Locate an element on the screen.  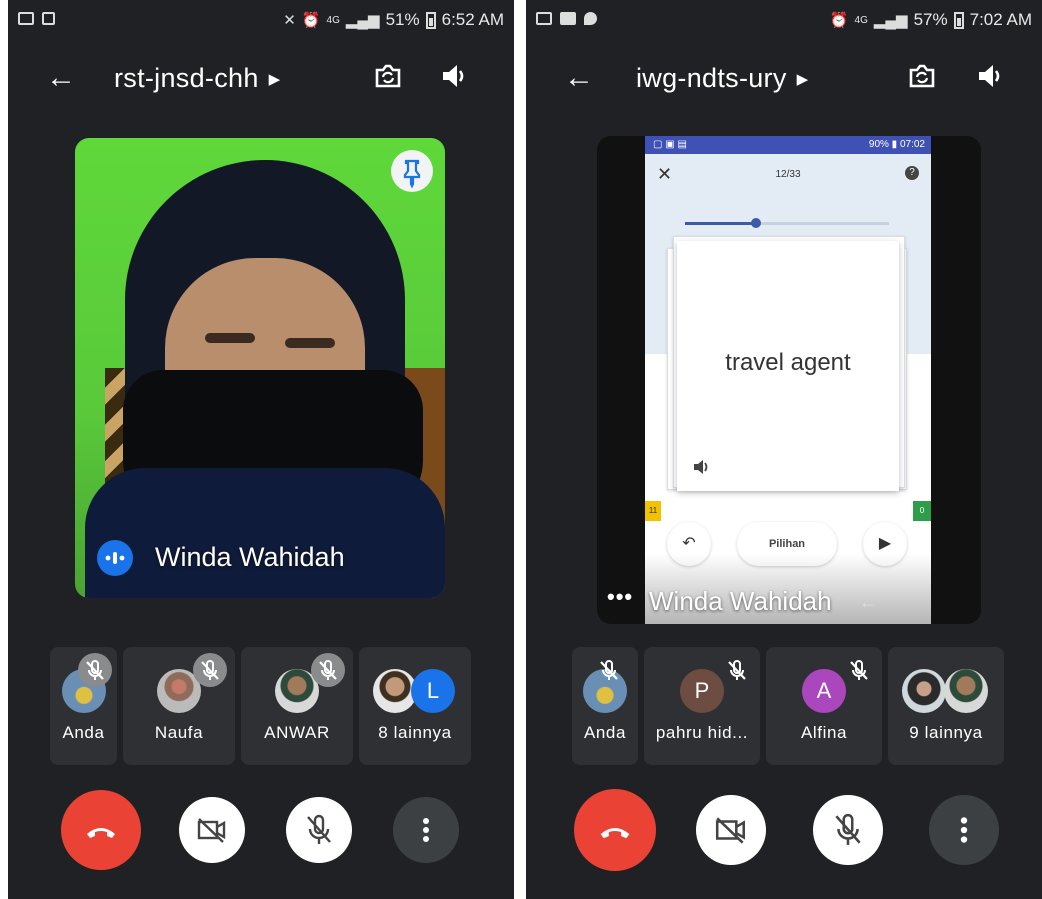
shared-battery: 90% is located at coordinates (878, 144).